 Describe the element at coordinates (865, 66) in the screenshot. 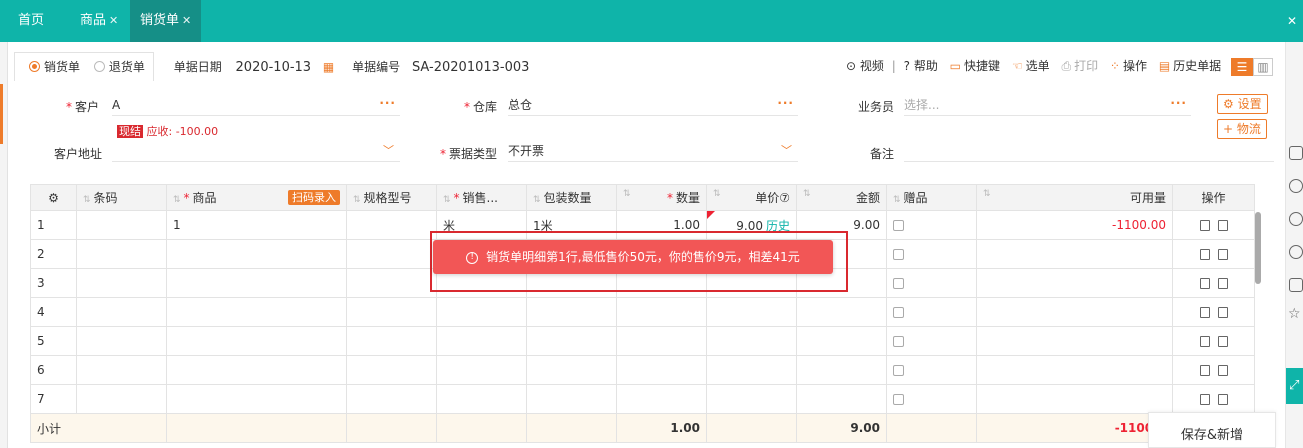

I see `video-button: ⊙ 视频` at that location.